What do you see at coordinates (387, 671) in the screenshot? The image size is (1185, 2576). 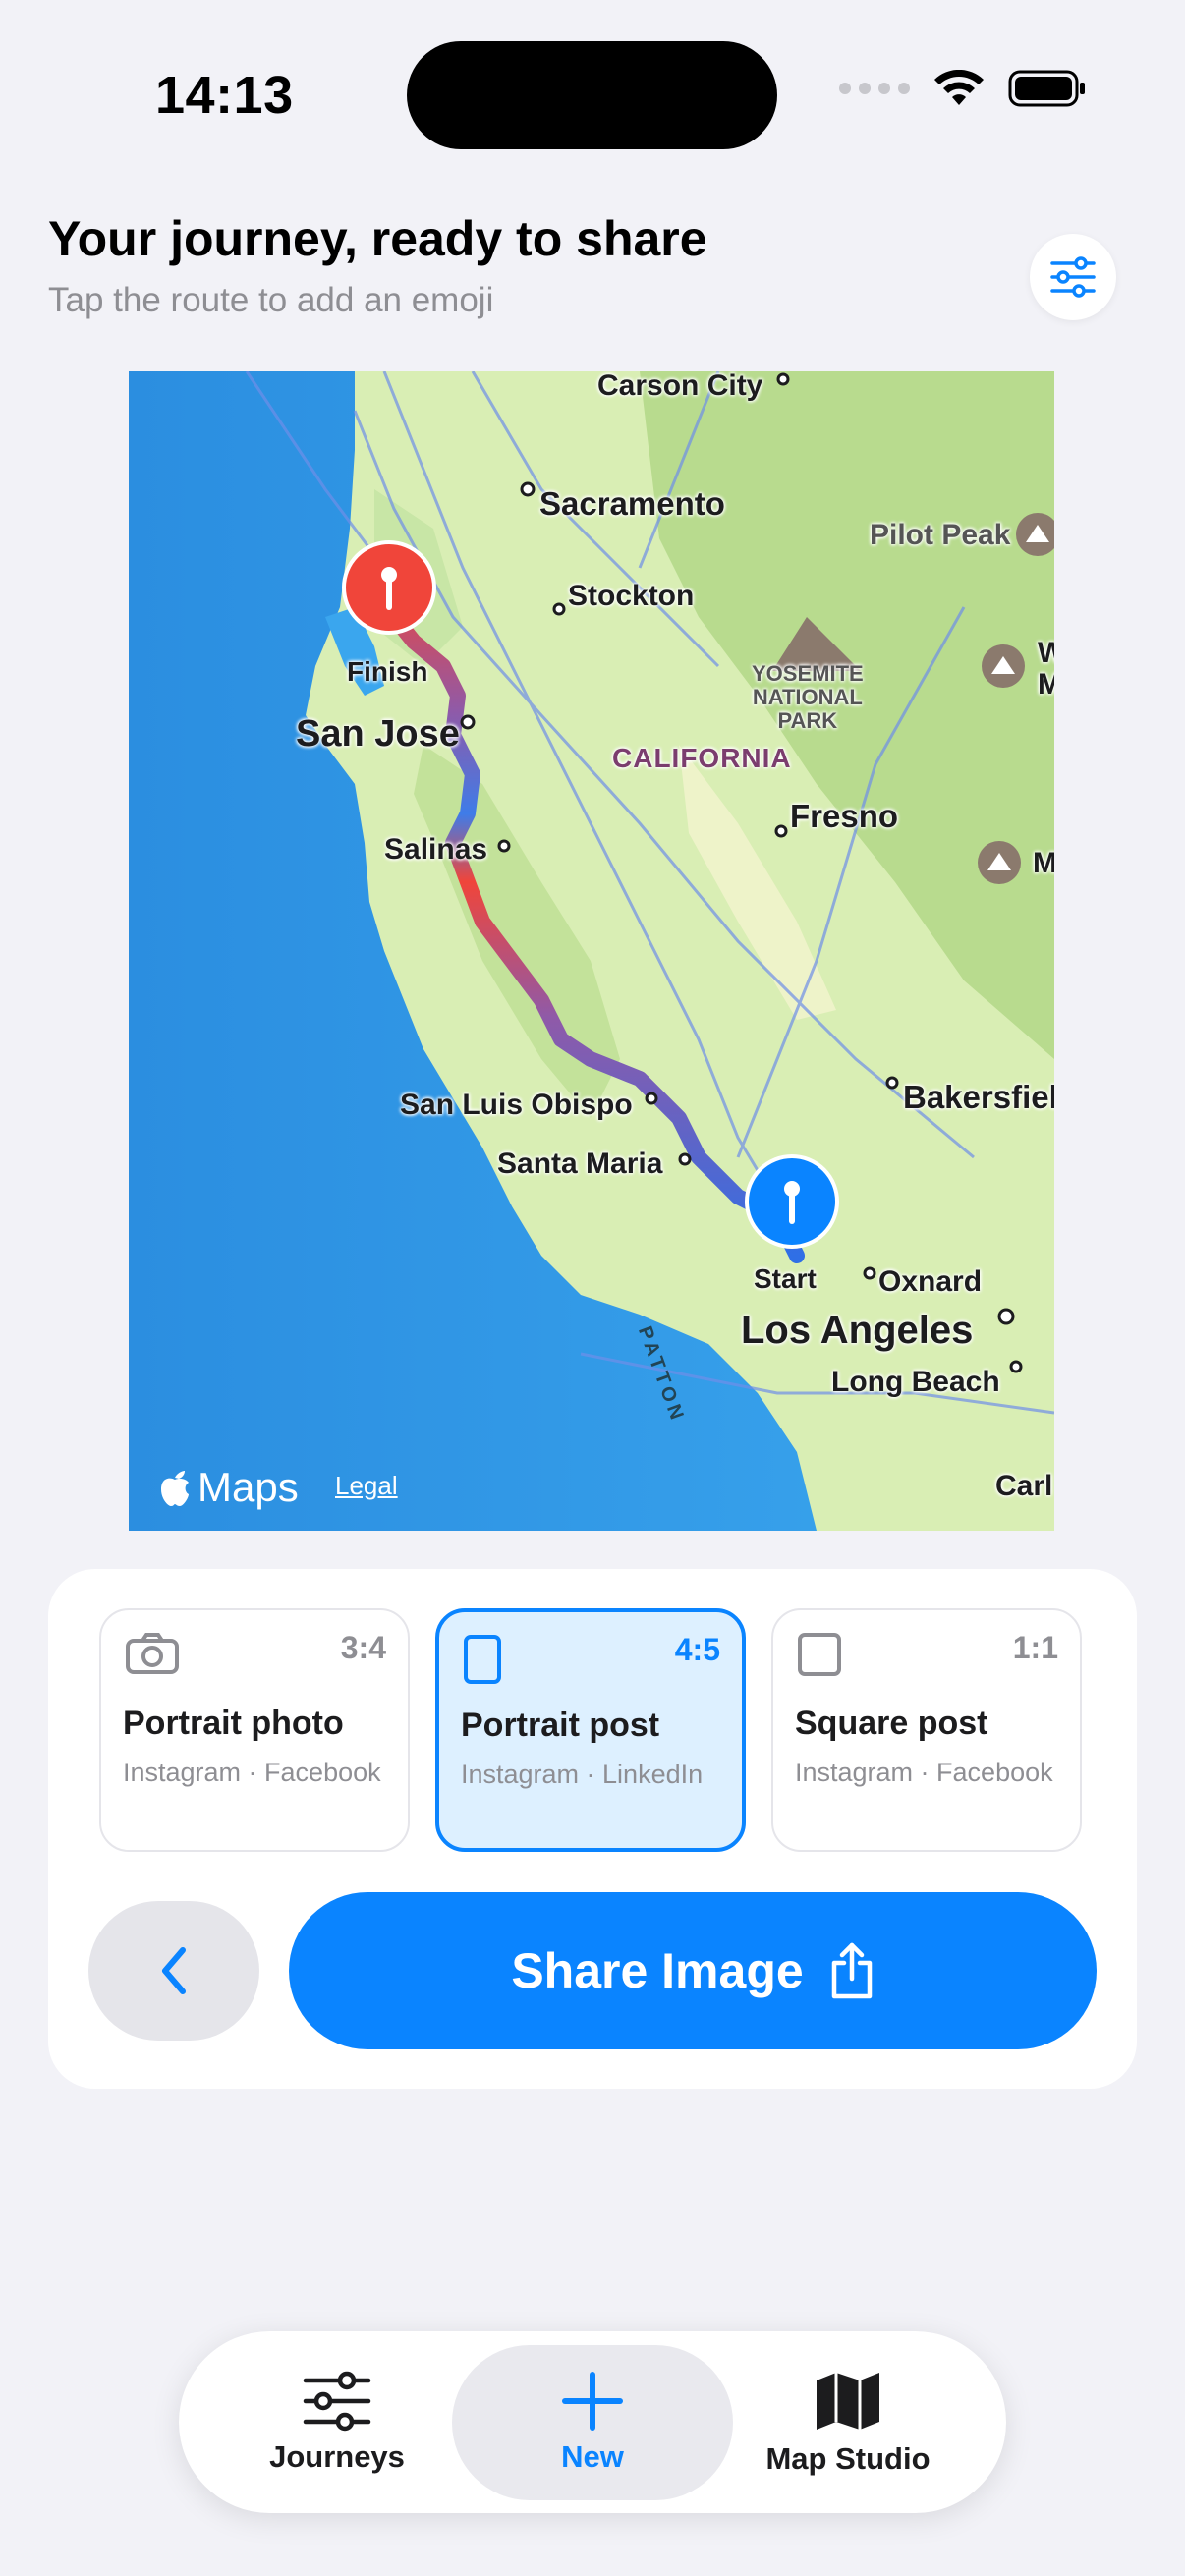 I see `map-label-finish: Finish` at bounding box center [387, 671].